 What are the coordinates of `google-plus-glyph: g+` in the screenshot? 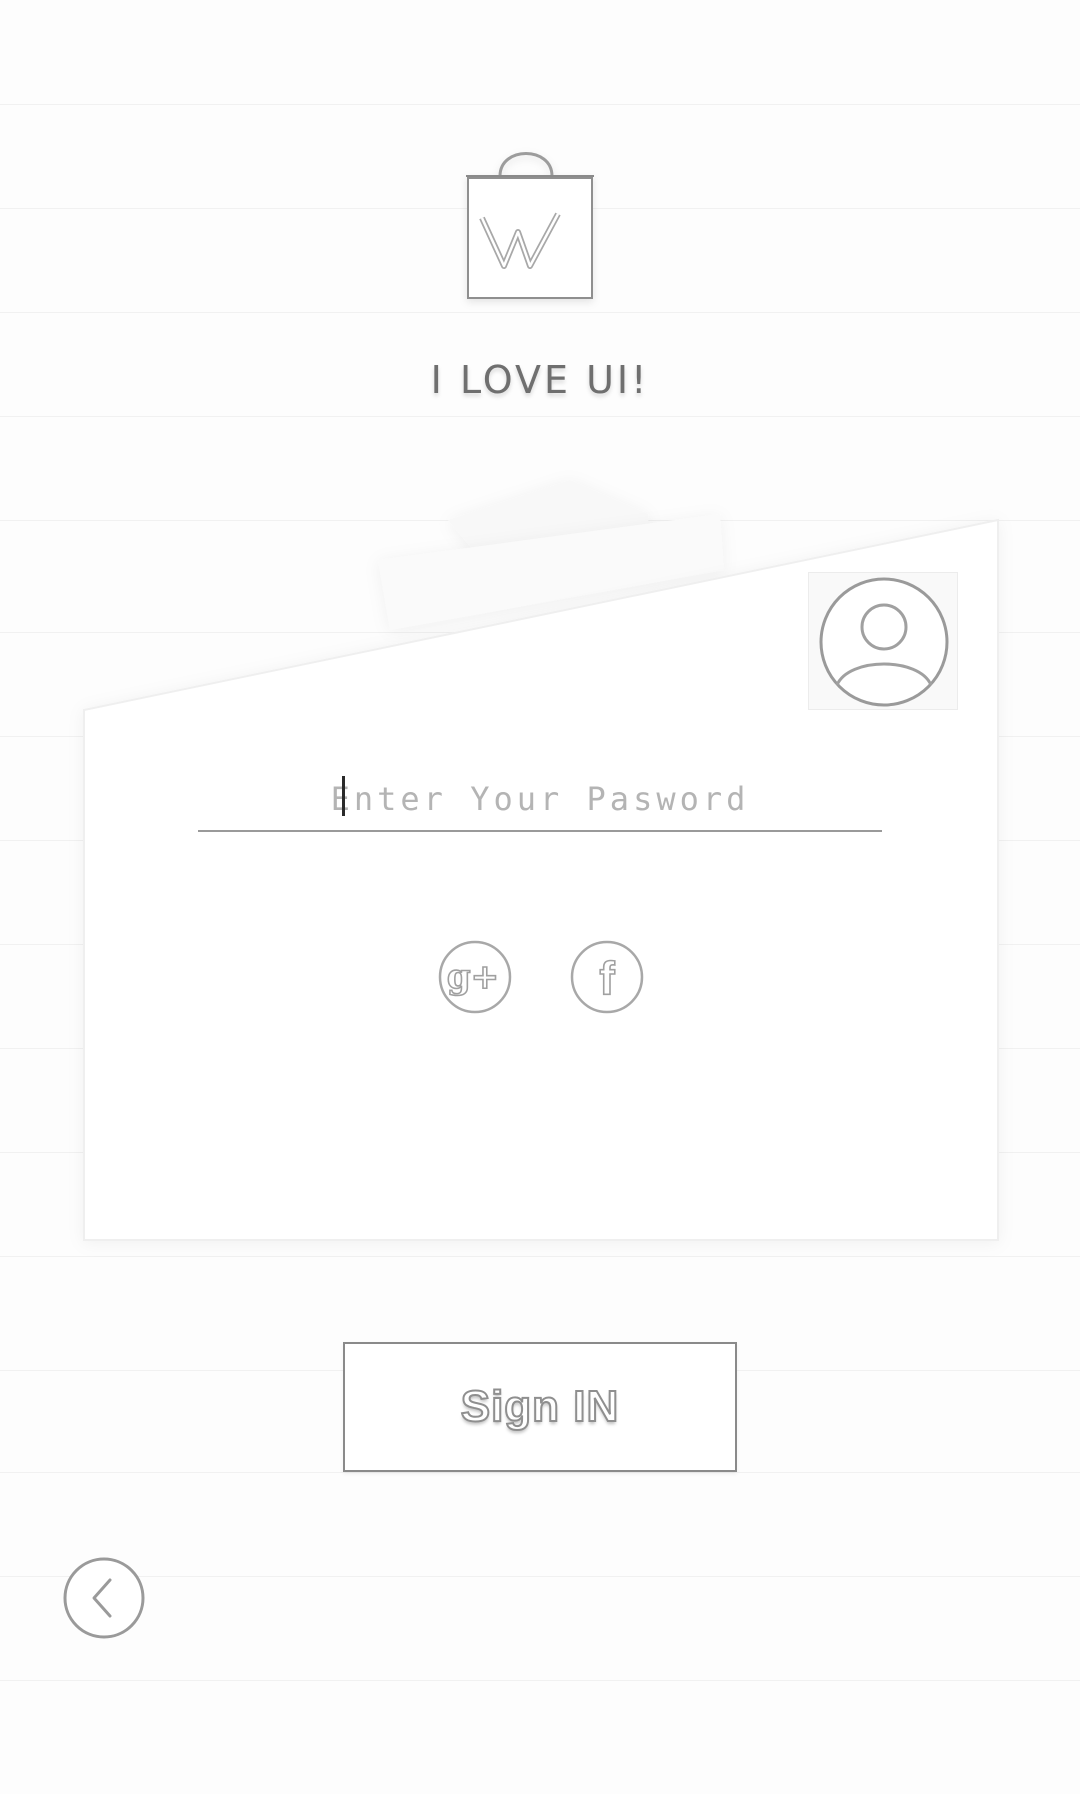 It's located at (473, 977).